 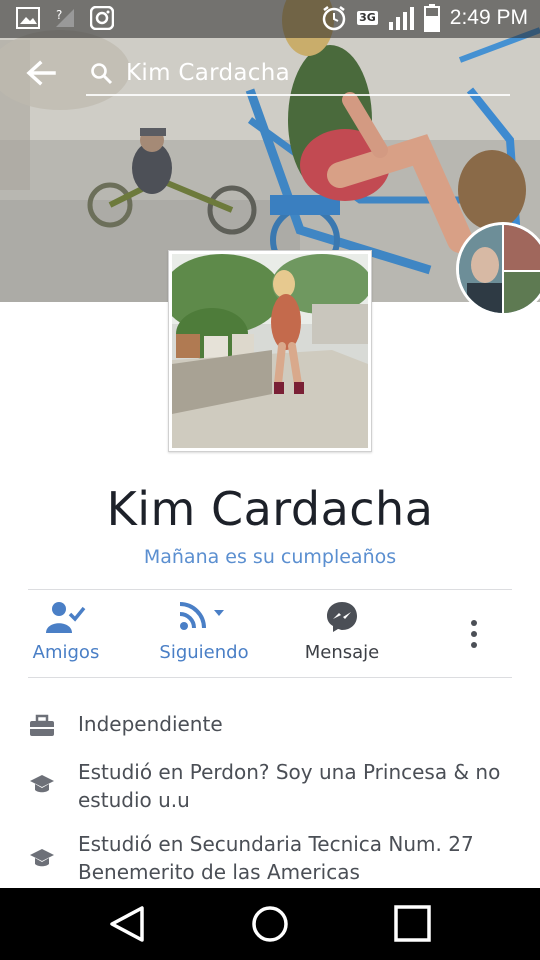 What do you see at coordinates (201, 616) in the screenshot?
I see `rss-follow-icon` at bounding box center [201, 616].